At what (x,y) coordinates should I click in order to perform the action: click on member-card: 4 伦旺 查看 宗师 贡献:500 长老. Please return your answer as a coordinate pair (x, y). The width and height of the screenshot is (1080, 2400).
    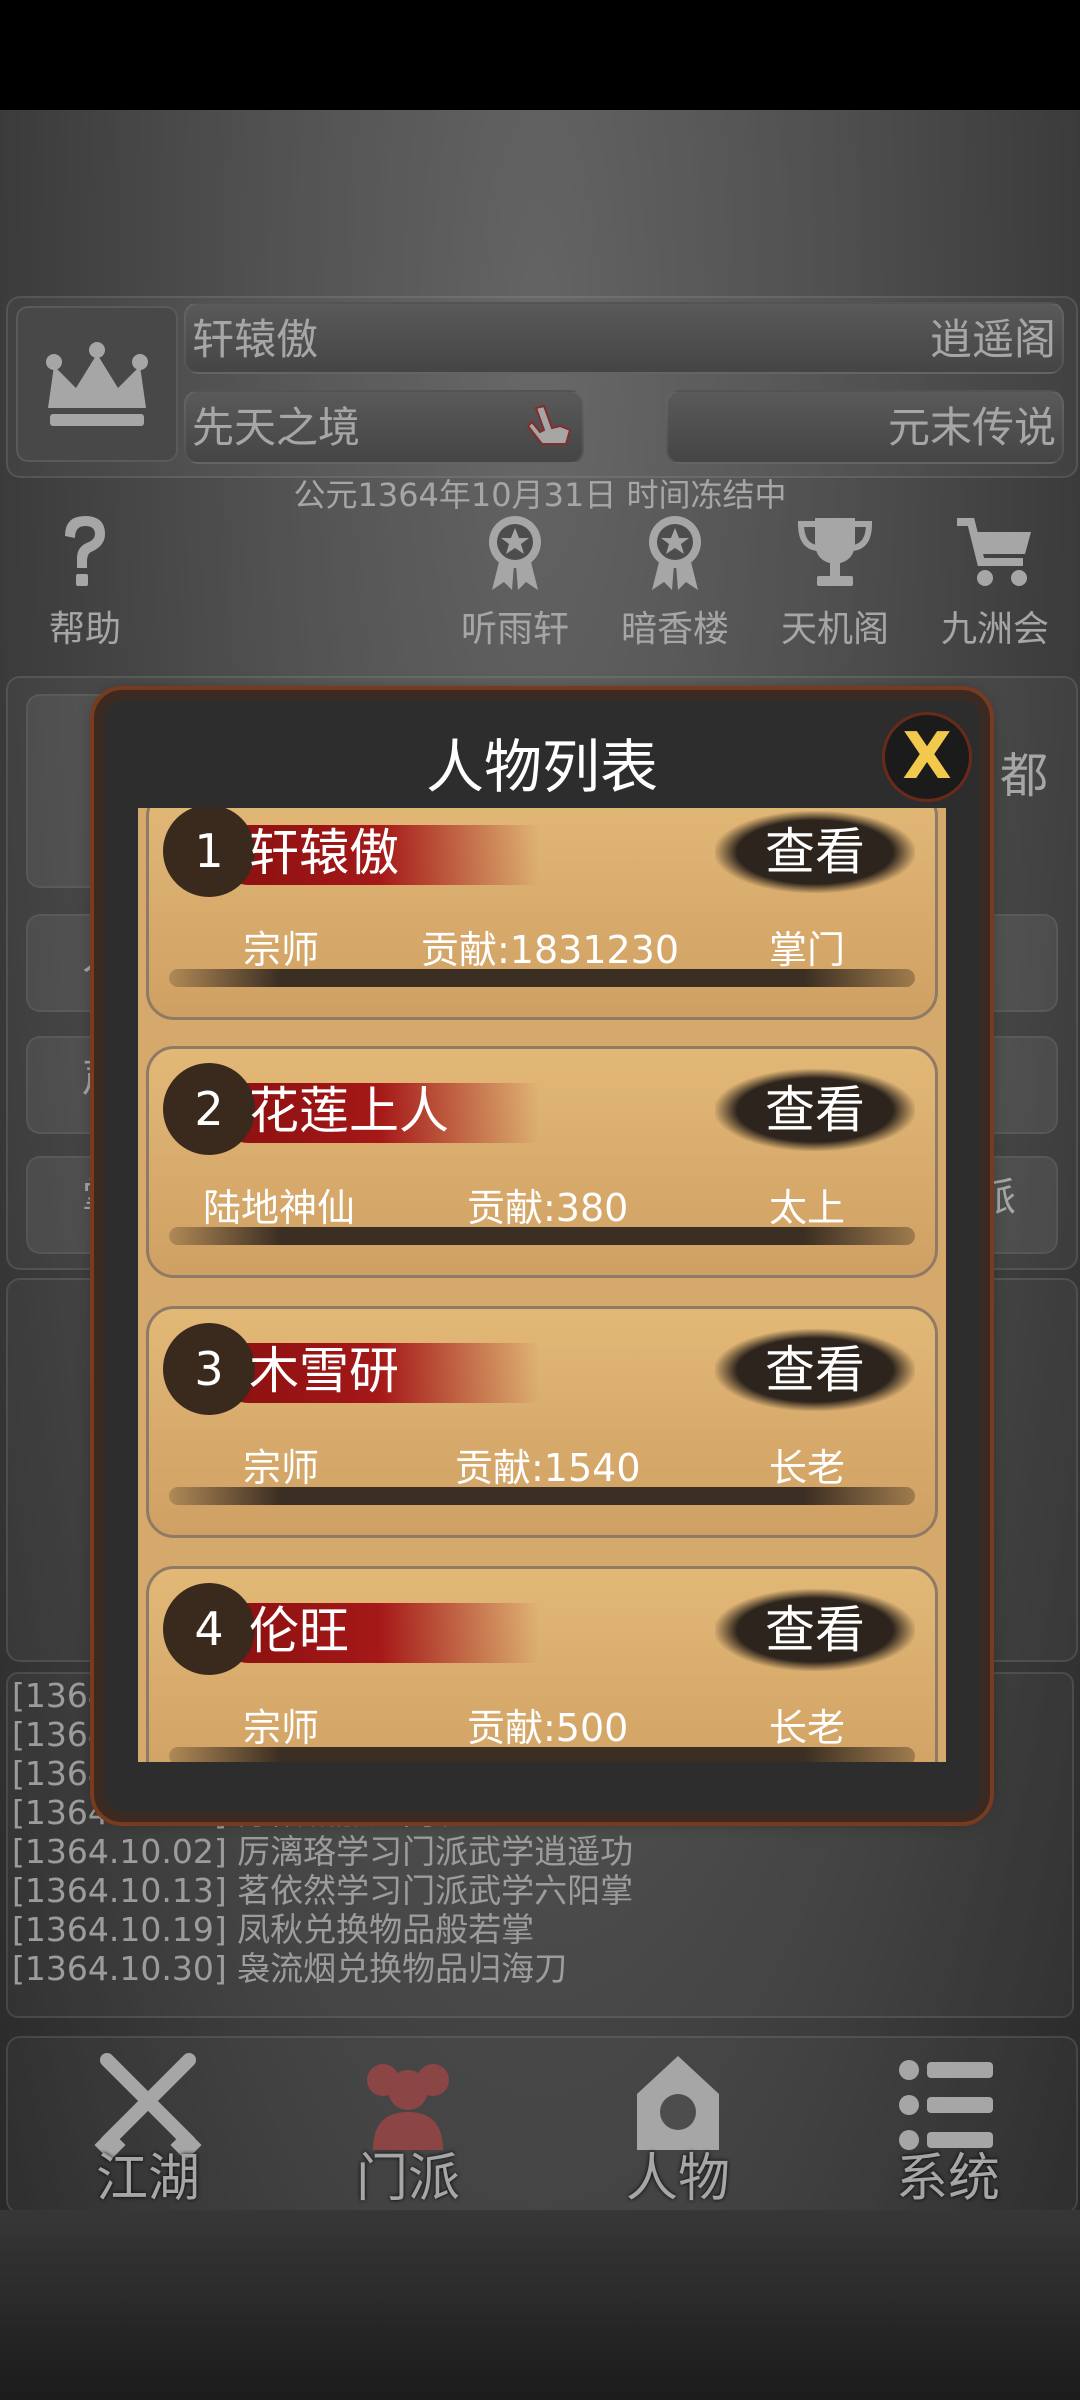
    Looking at the image, I should click on (542, 1664).